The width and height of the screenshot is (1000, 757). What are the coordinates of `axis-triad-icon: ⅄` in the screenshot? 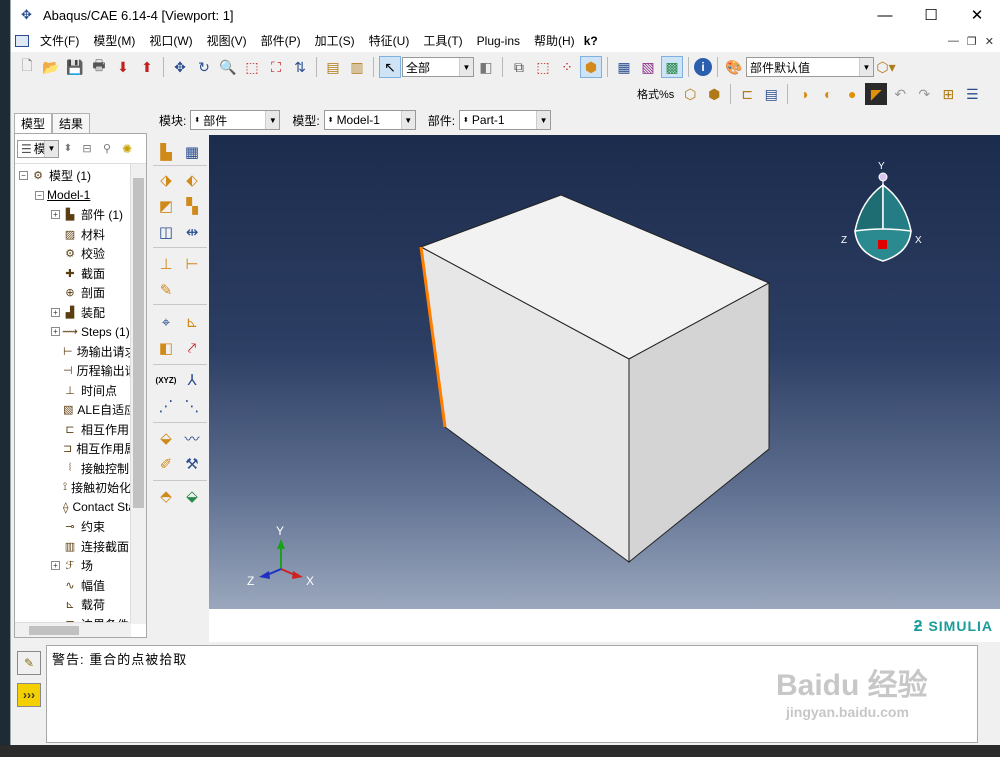 It's located at (192, 380).